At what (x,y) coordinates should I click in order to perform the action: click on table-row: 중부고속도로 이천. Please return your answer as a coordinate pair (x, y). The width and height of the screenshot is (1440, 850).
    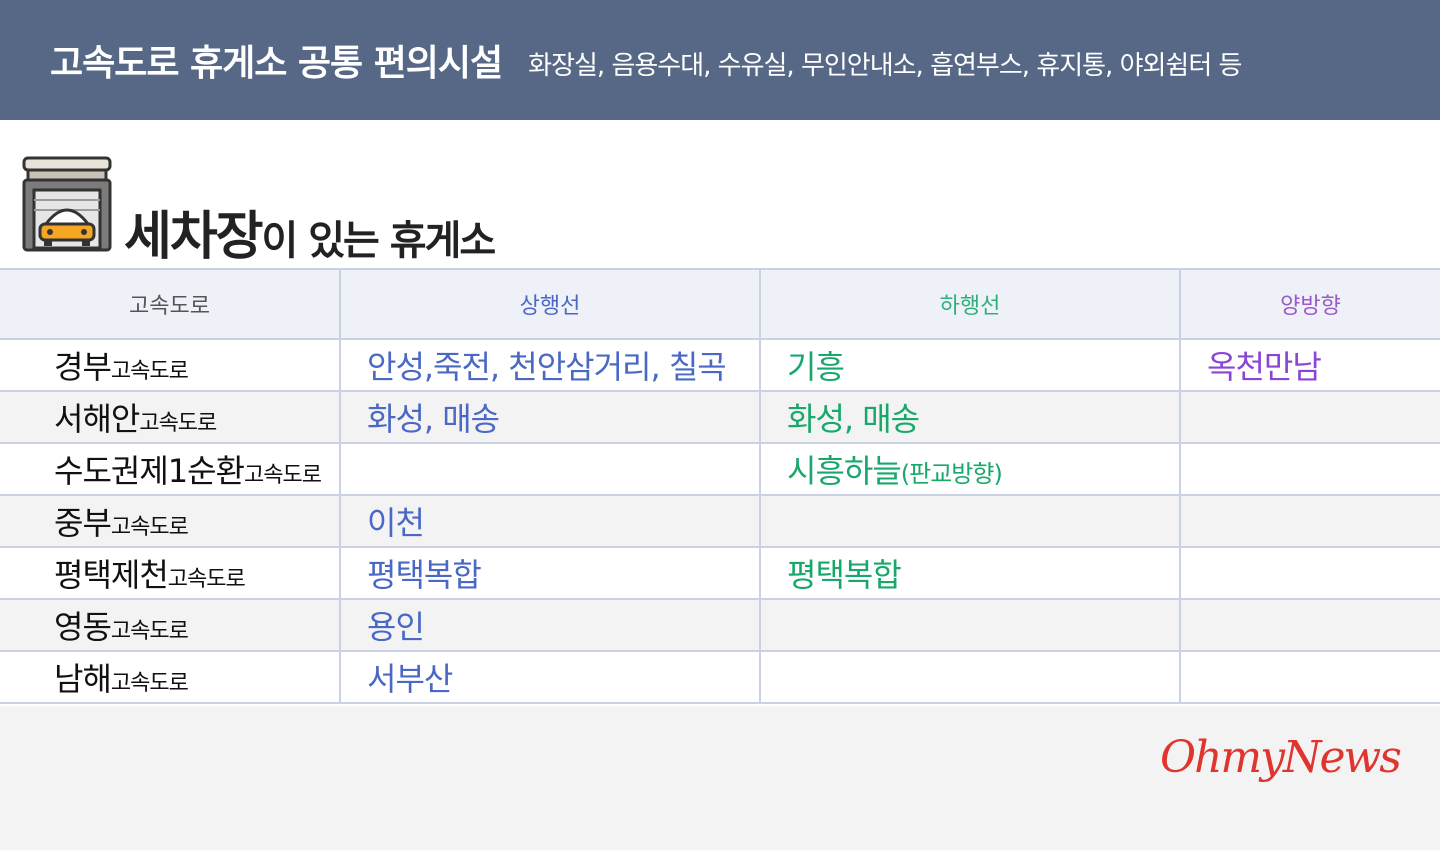
    Looking at the image, I should click on (720, 521).